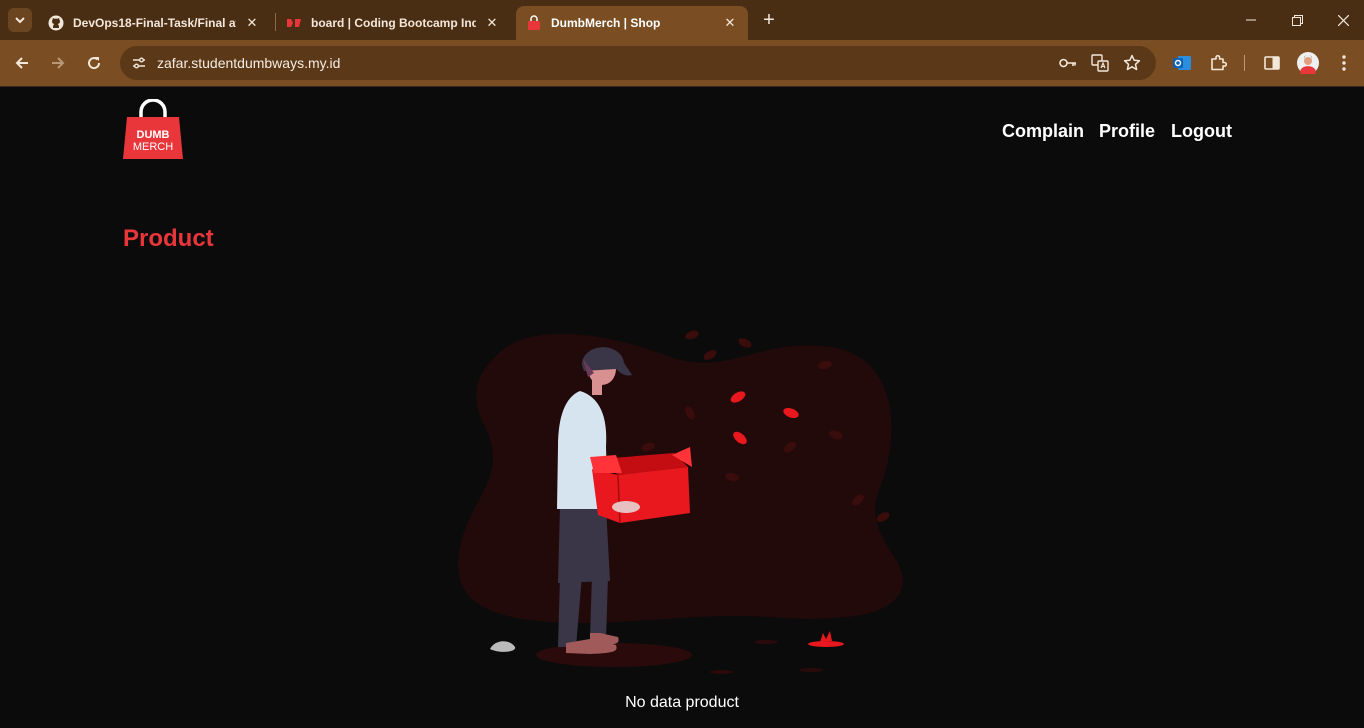  I want to click on browser-toolbar: zafar.studentdumbways.my.id, so click(682, 63).